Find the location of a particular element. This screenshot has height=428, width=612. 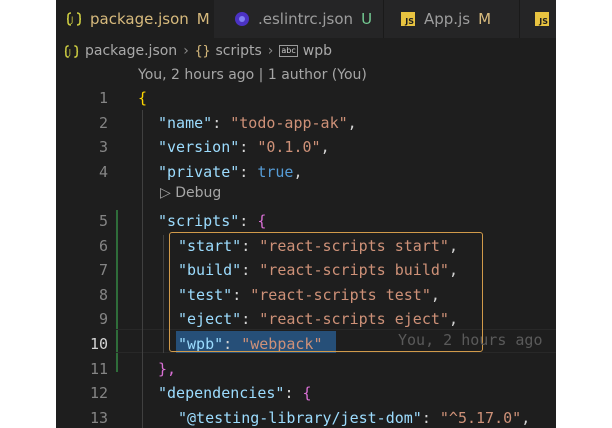

line-number: 6 is located at coordinates (103, 245).